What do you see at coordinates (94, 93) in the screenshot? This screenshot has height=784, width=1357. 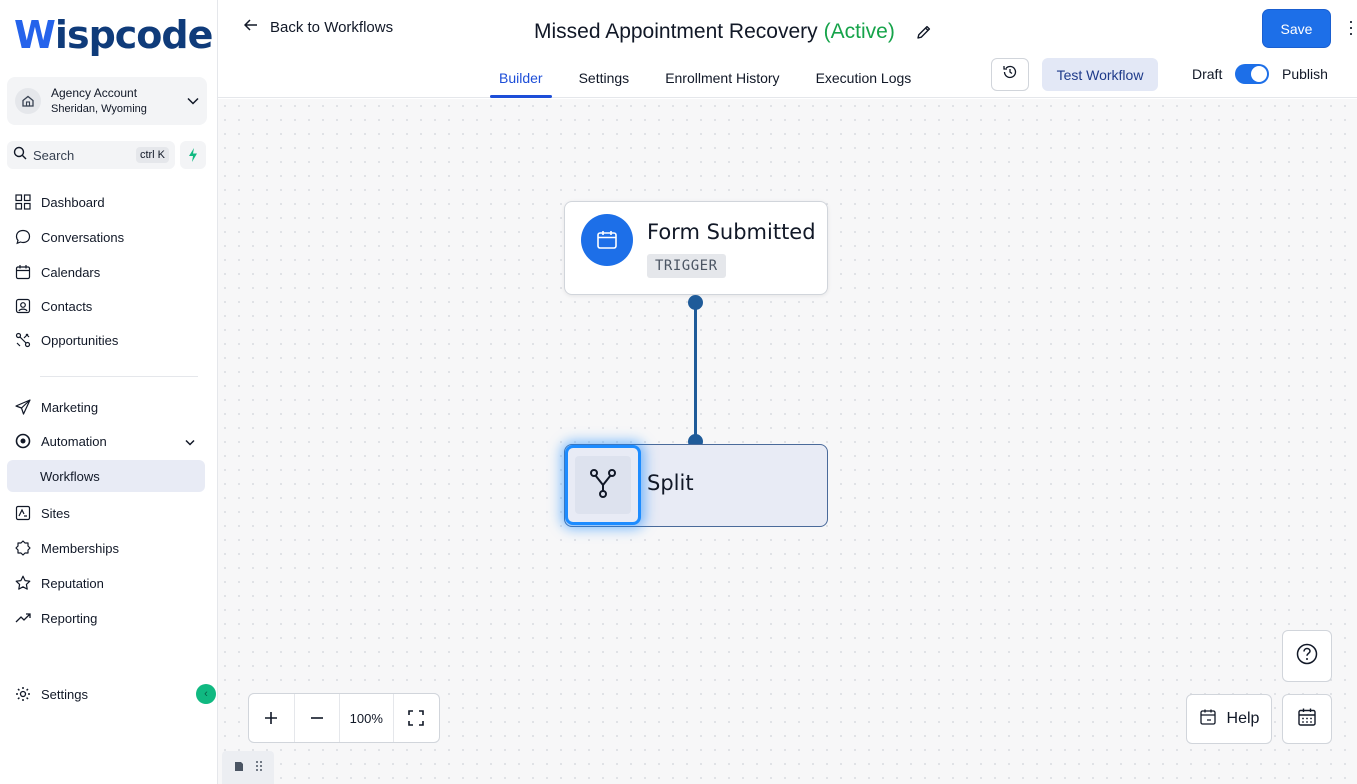 I see `account-name: Agency Account` at bounding box center [94, 93].